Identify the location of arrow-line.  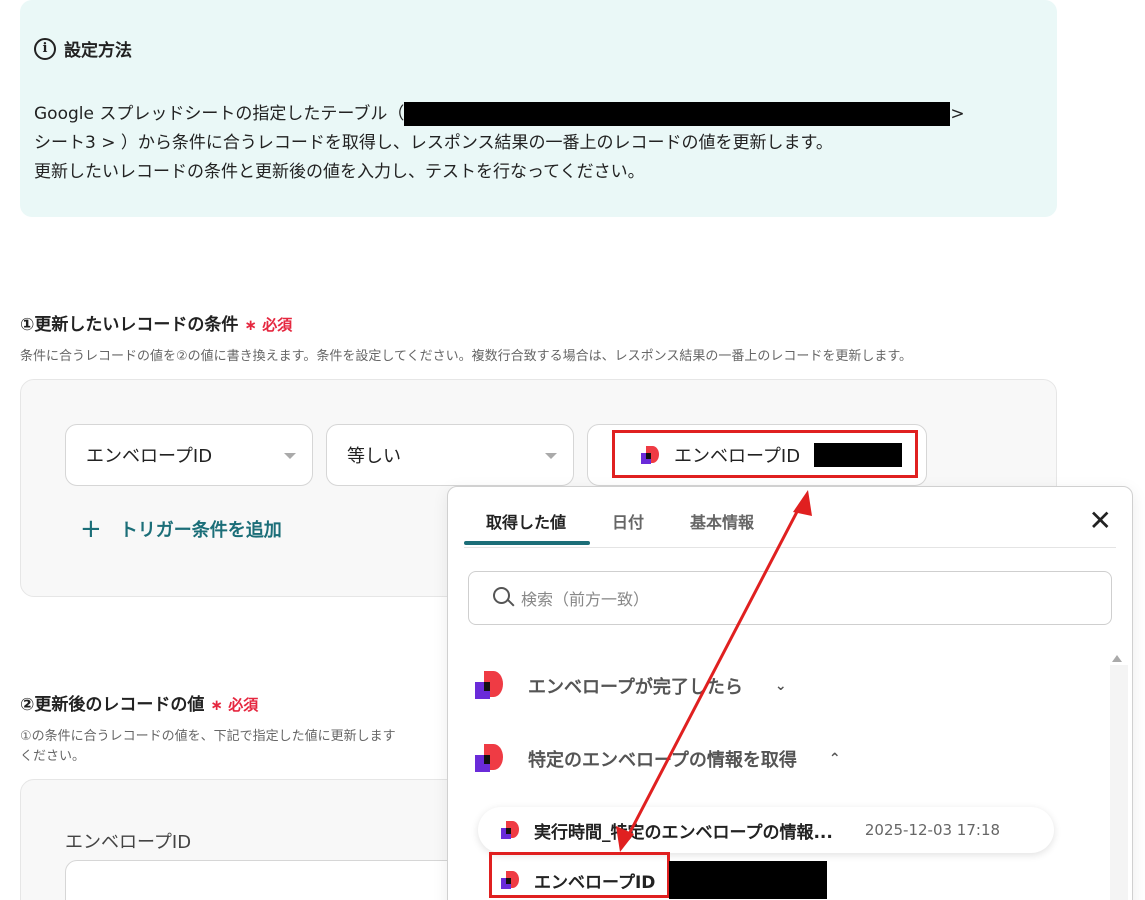
(713, 672).